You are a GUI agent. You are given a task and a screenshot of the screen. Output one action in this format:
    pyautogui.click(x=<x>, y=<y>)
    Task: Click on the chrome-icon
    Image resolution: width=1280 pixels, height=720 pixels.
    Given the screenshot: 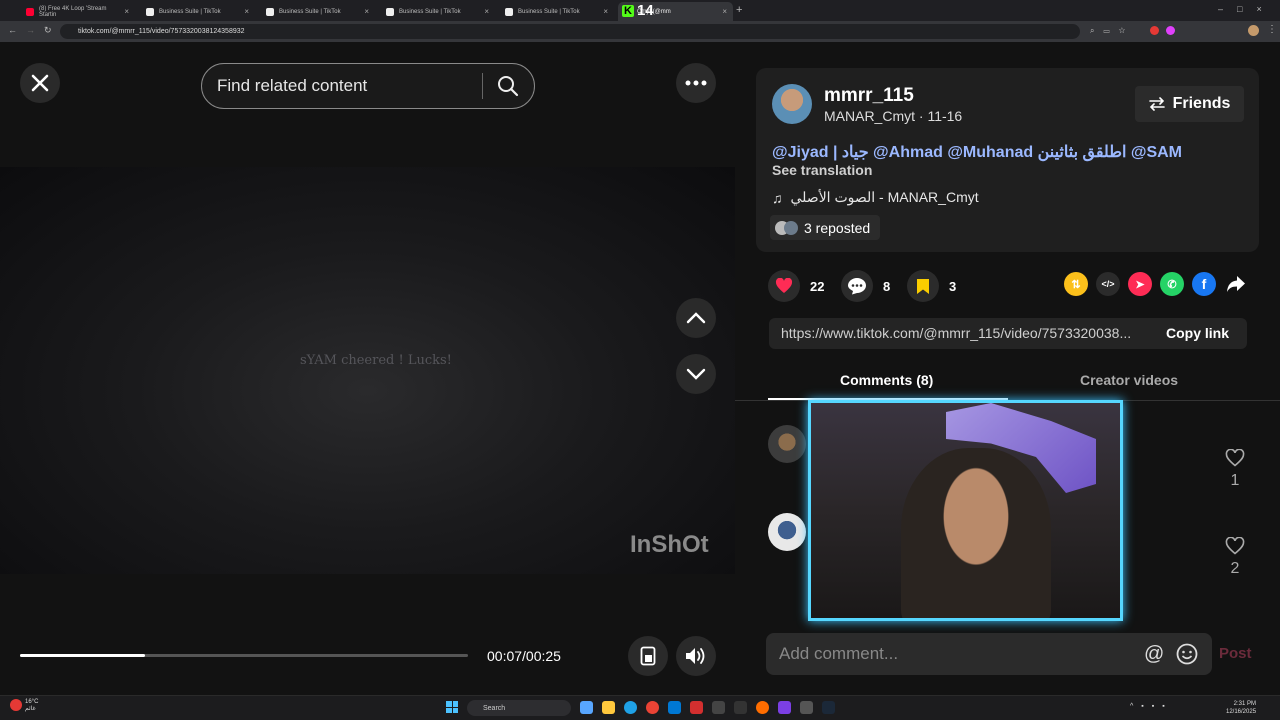 What is the action you would take?
    pyautogui.click(x=652, y=707)
    